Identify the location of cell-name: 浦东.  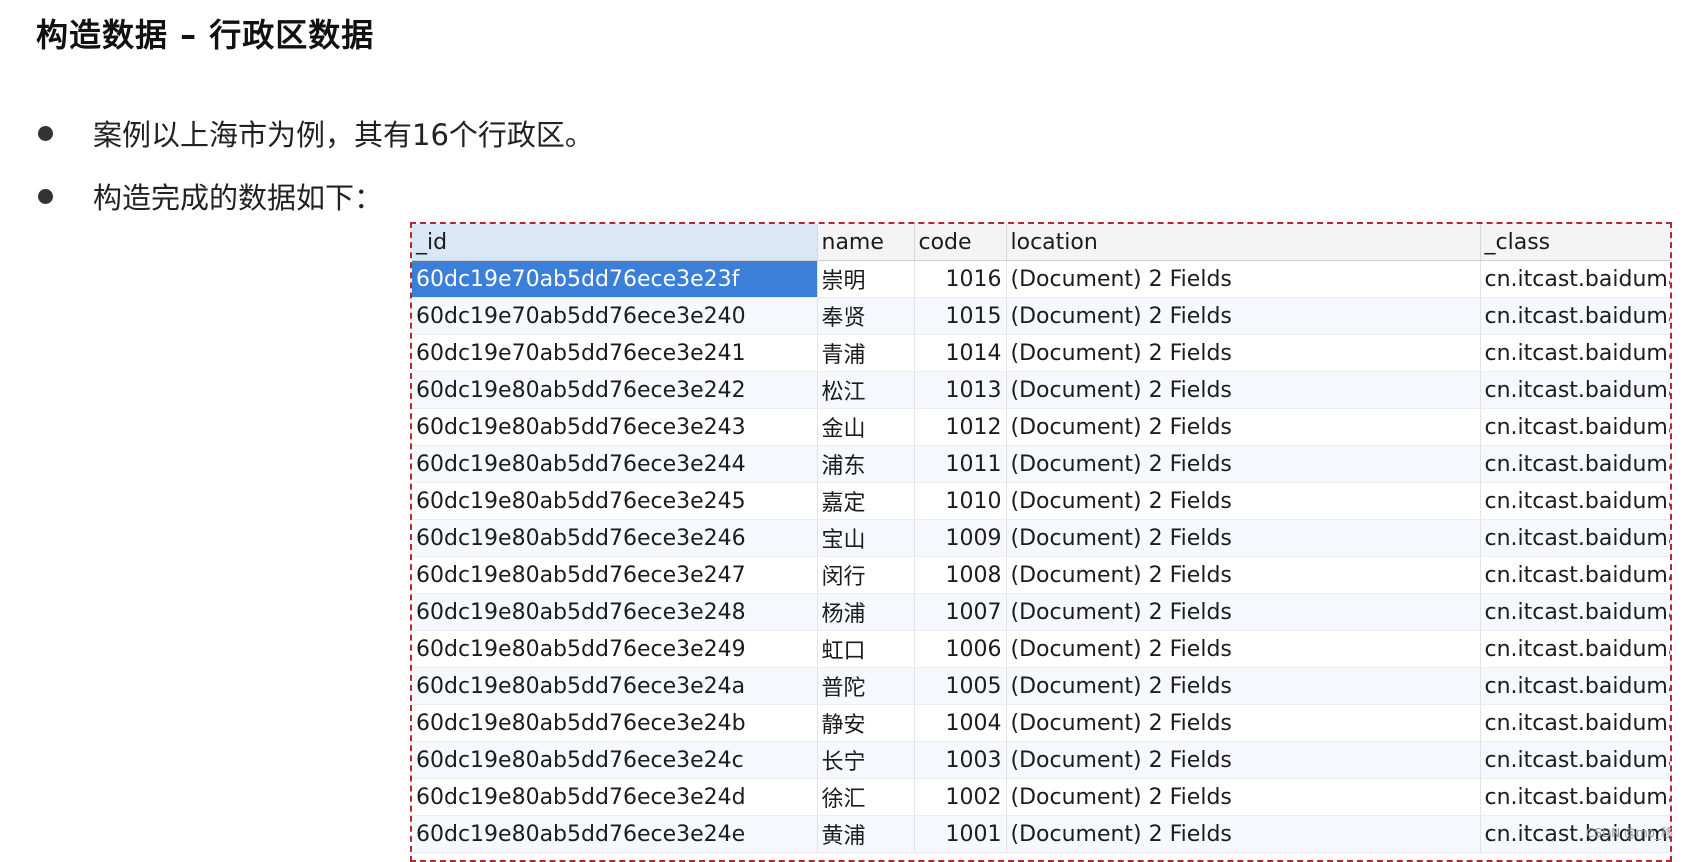
(866, 464).